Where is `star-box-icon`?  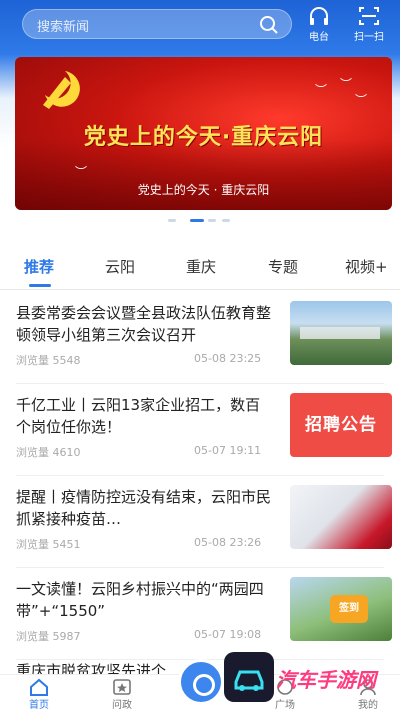 star-box-icon is located at coordinates (122, 687).